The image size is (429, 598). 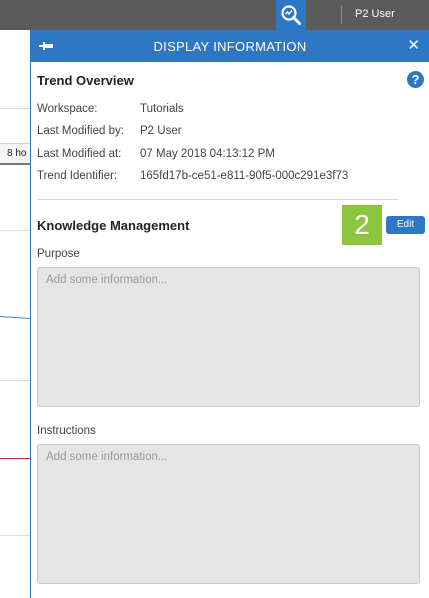 I want to click on step-badge: 2, so click(x=362, y=225).